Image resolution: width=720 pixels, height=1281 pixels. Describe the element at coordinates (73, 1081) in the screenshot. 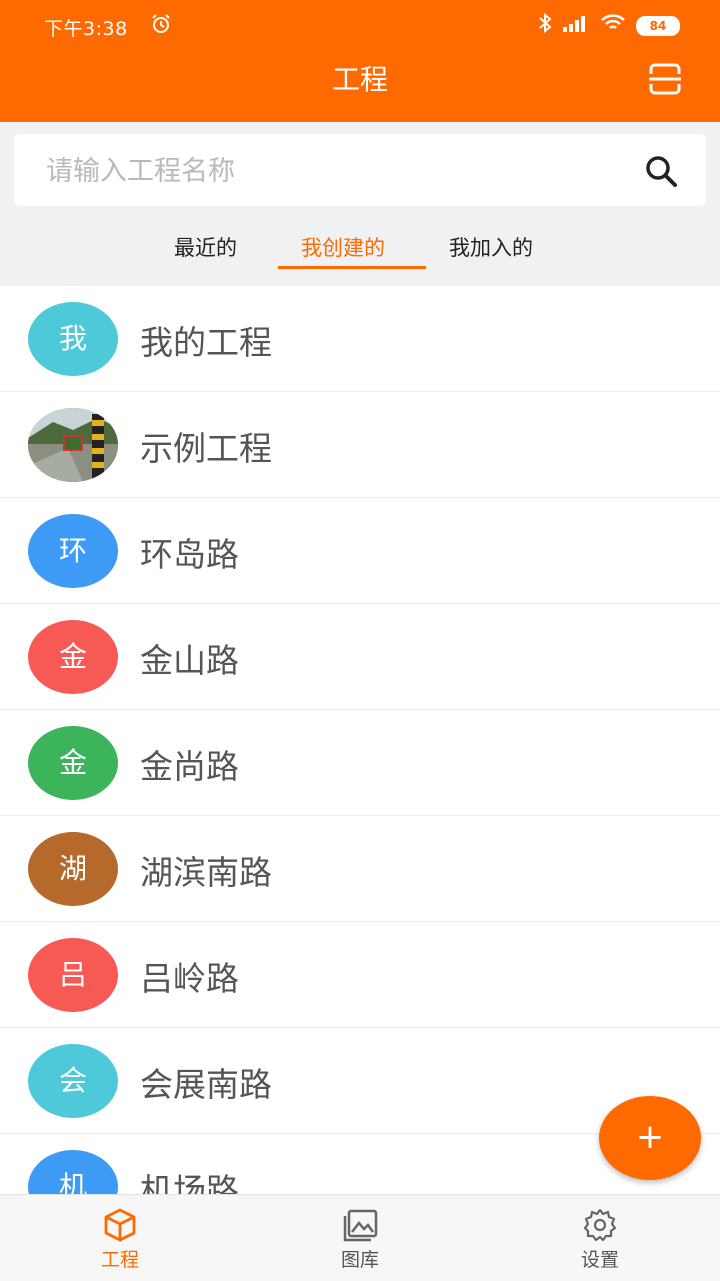

I see `avatar: 会` at that location.